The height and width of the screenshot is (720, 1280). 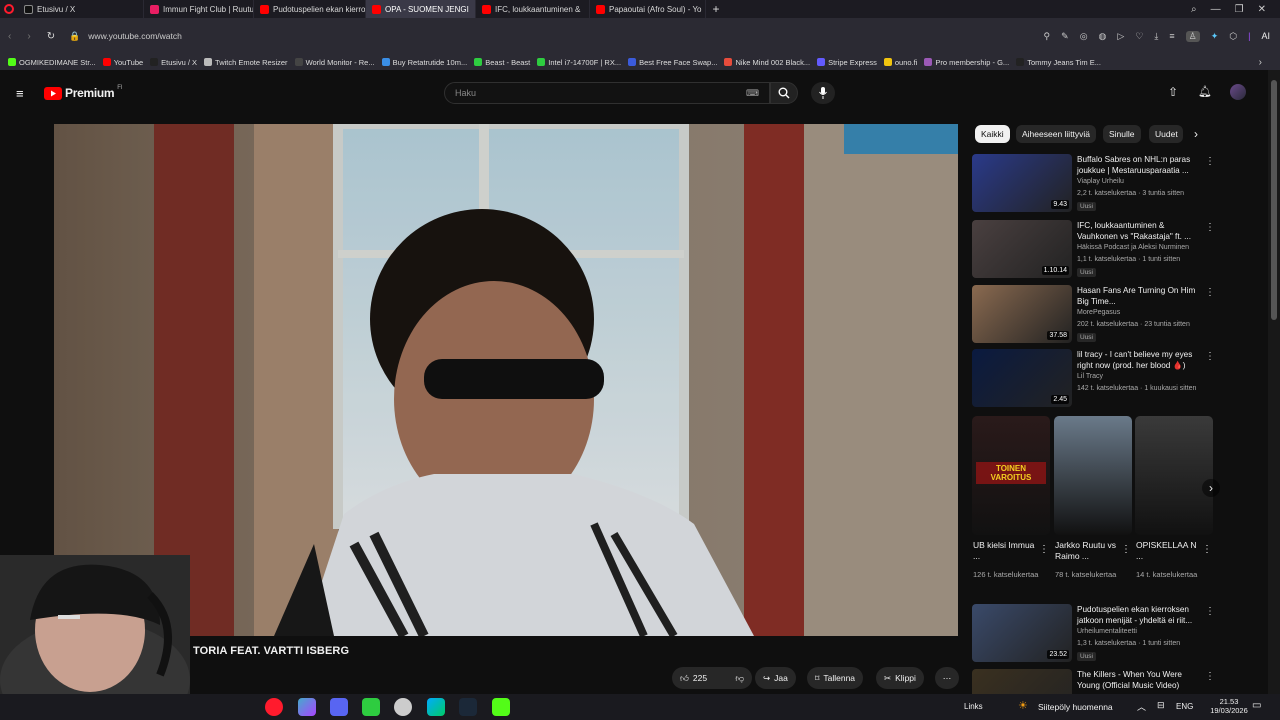 I want to click on video-thumbnail: 37.58, so click(x=1022, y=314).